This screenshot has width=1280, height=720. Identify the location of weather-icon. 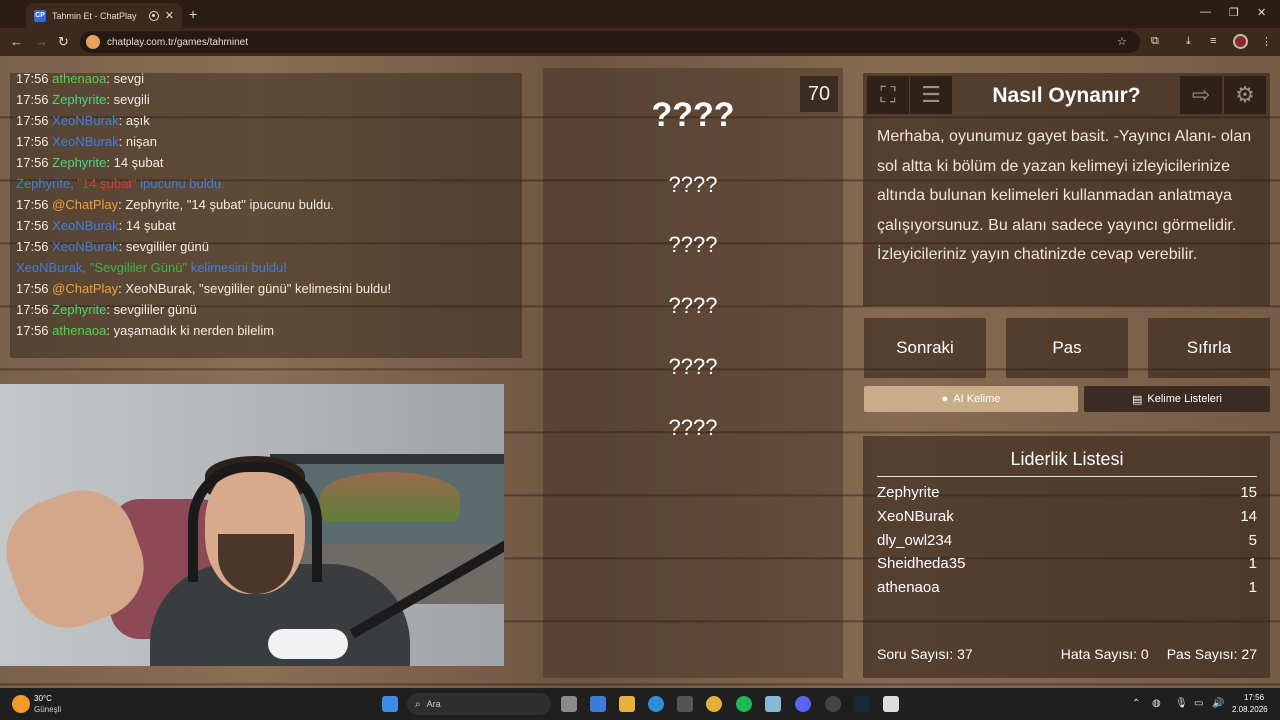
(21, 704).